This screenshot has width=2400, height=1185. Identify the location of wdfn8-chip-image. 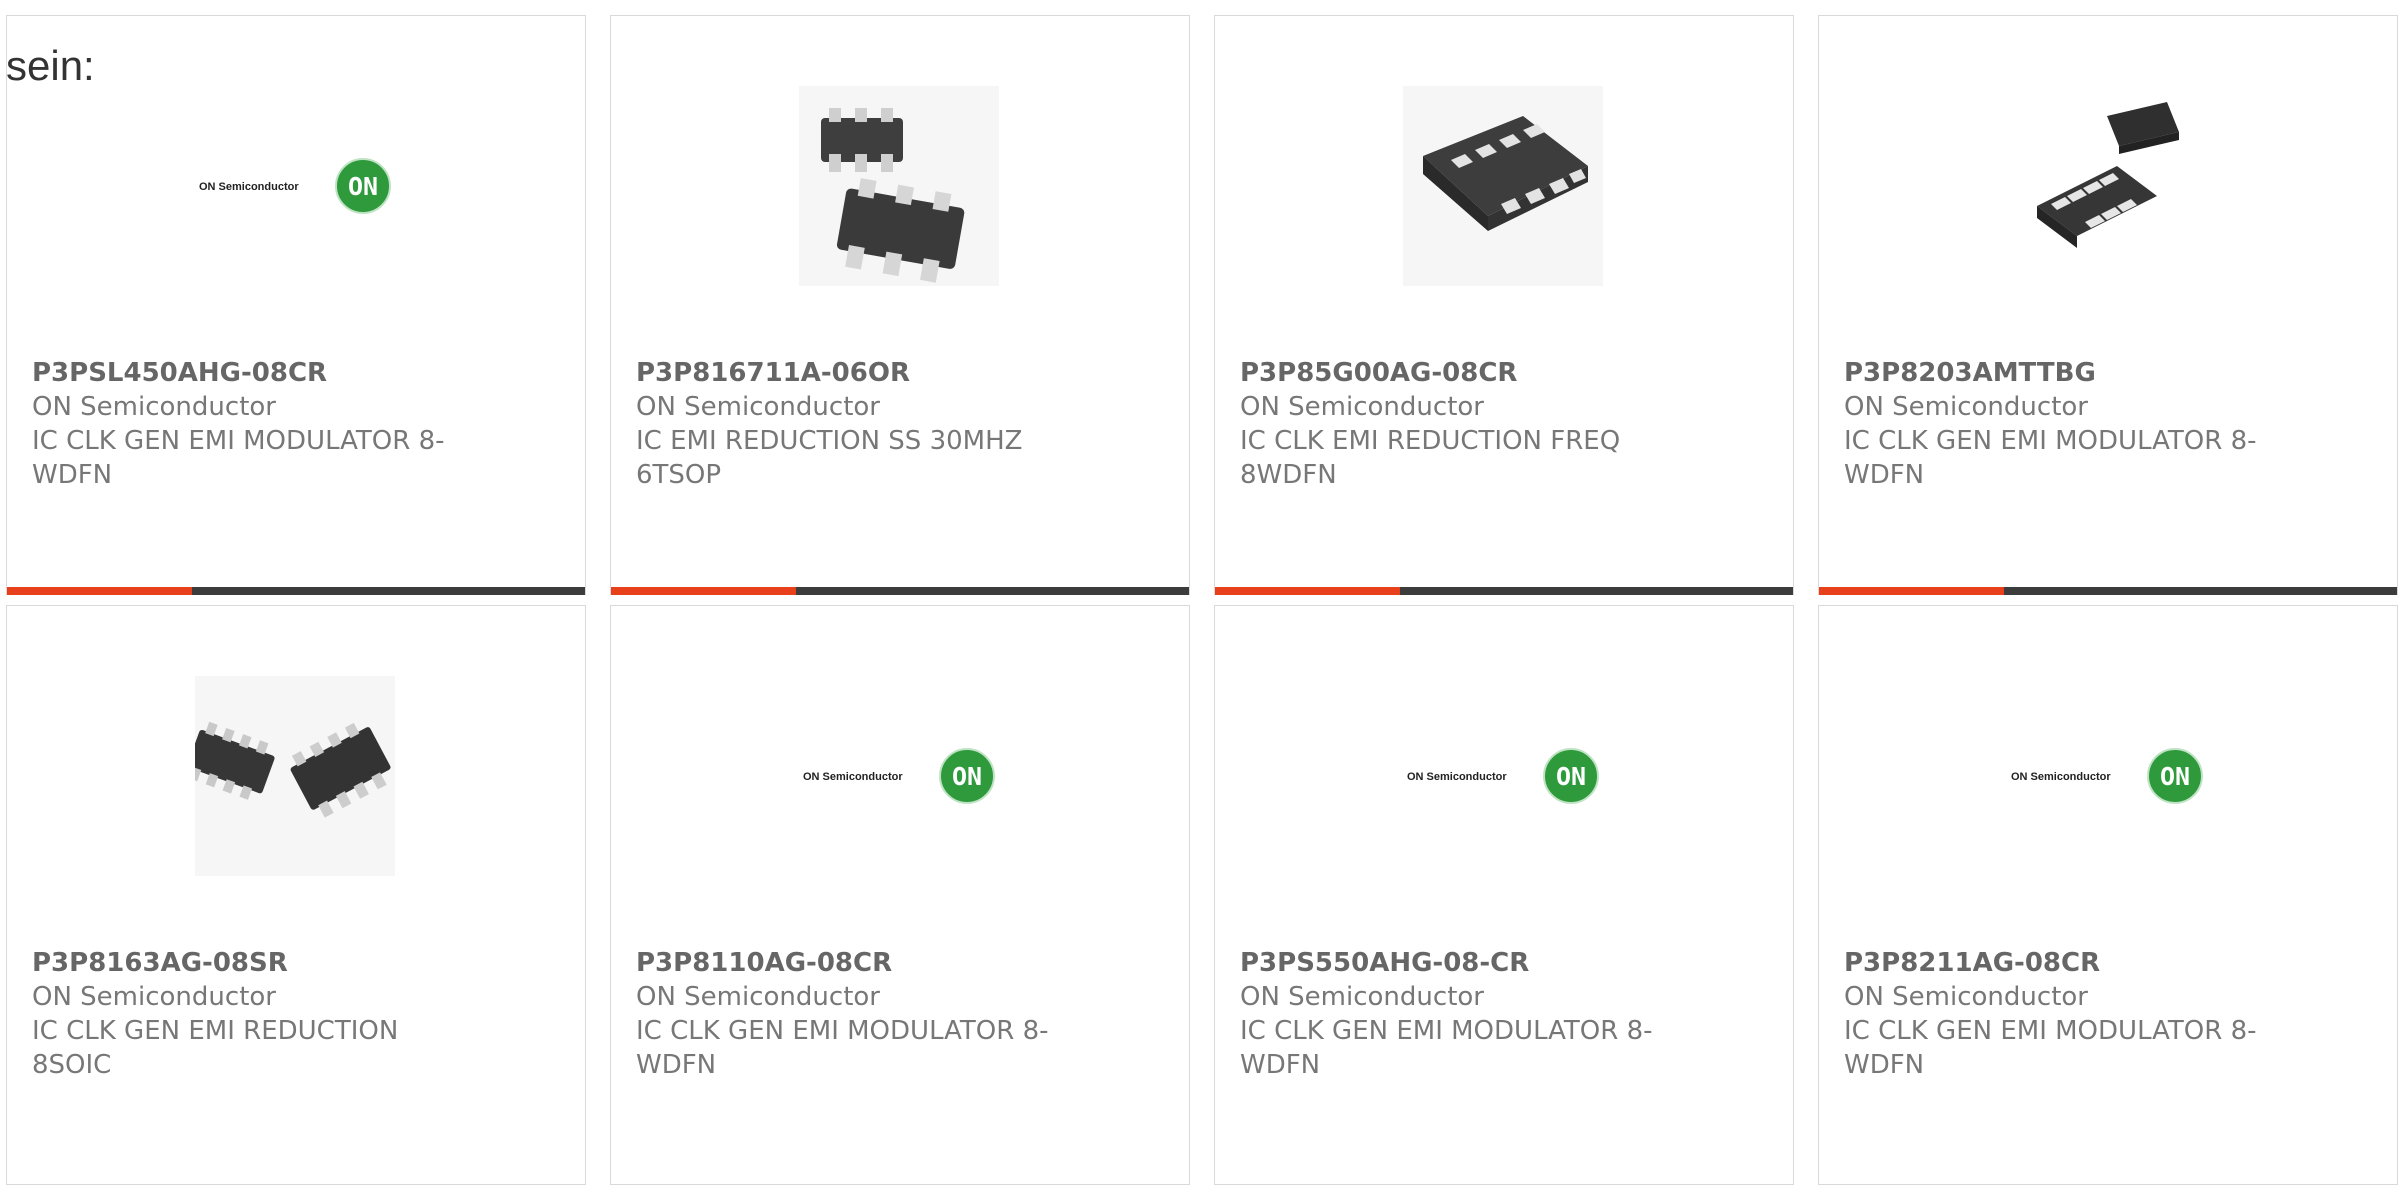
(1503, 186).